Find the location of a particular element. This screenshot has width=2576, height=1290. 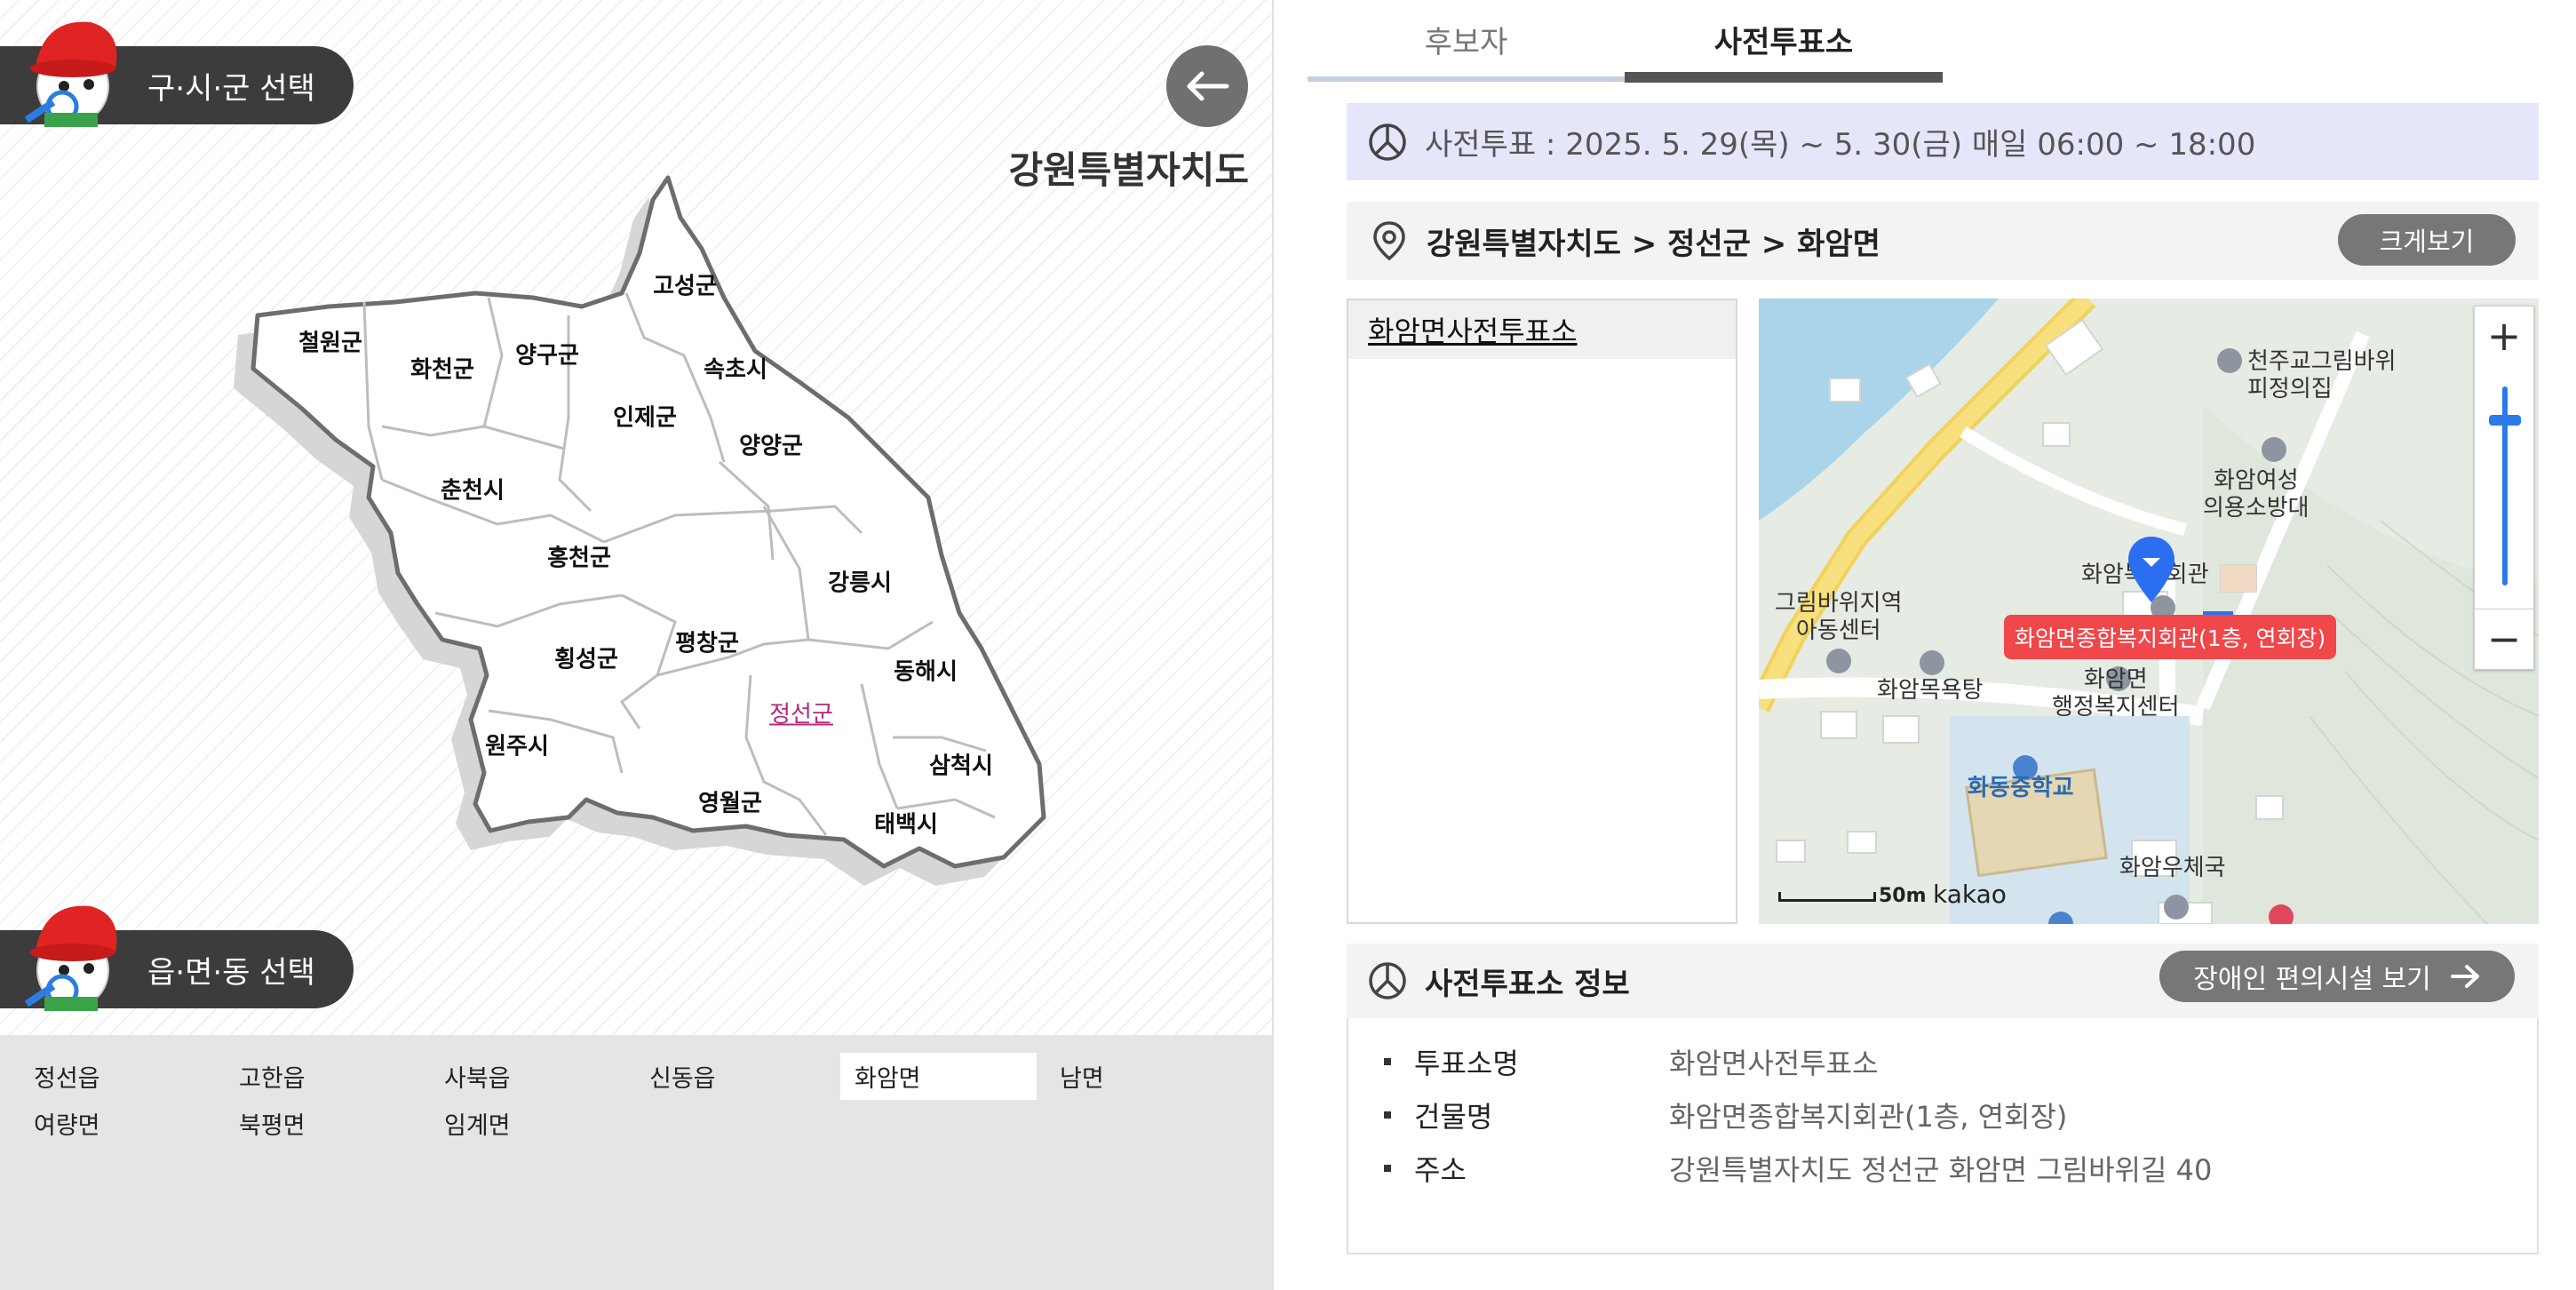

map-label-post-office: 화암우체국 is located at coordinates (2172, 868).